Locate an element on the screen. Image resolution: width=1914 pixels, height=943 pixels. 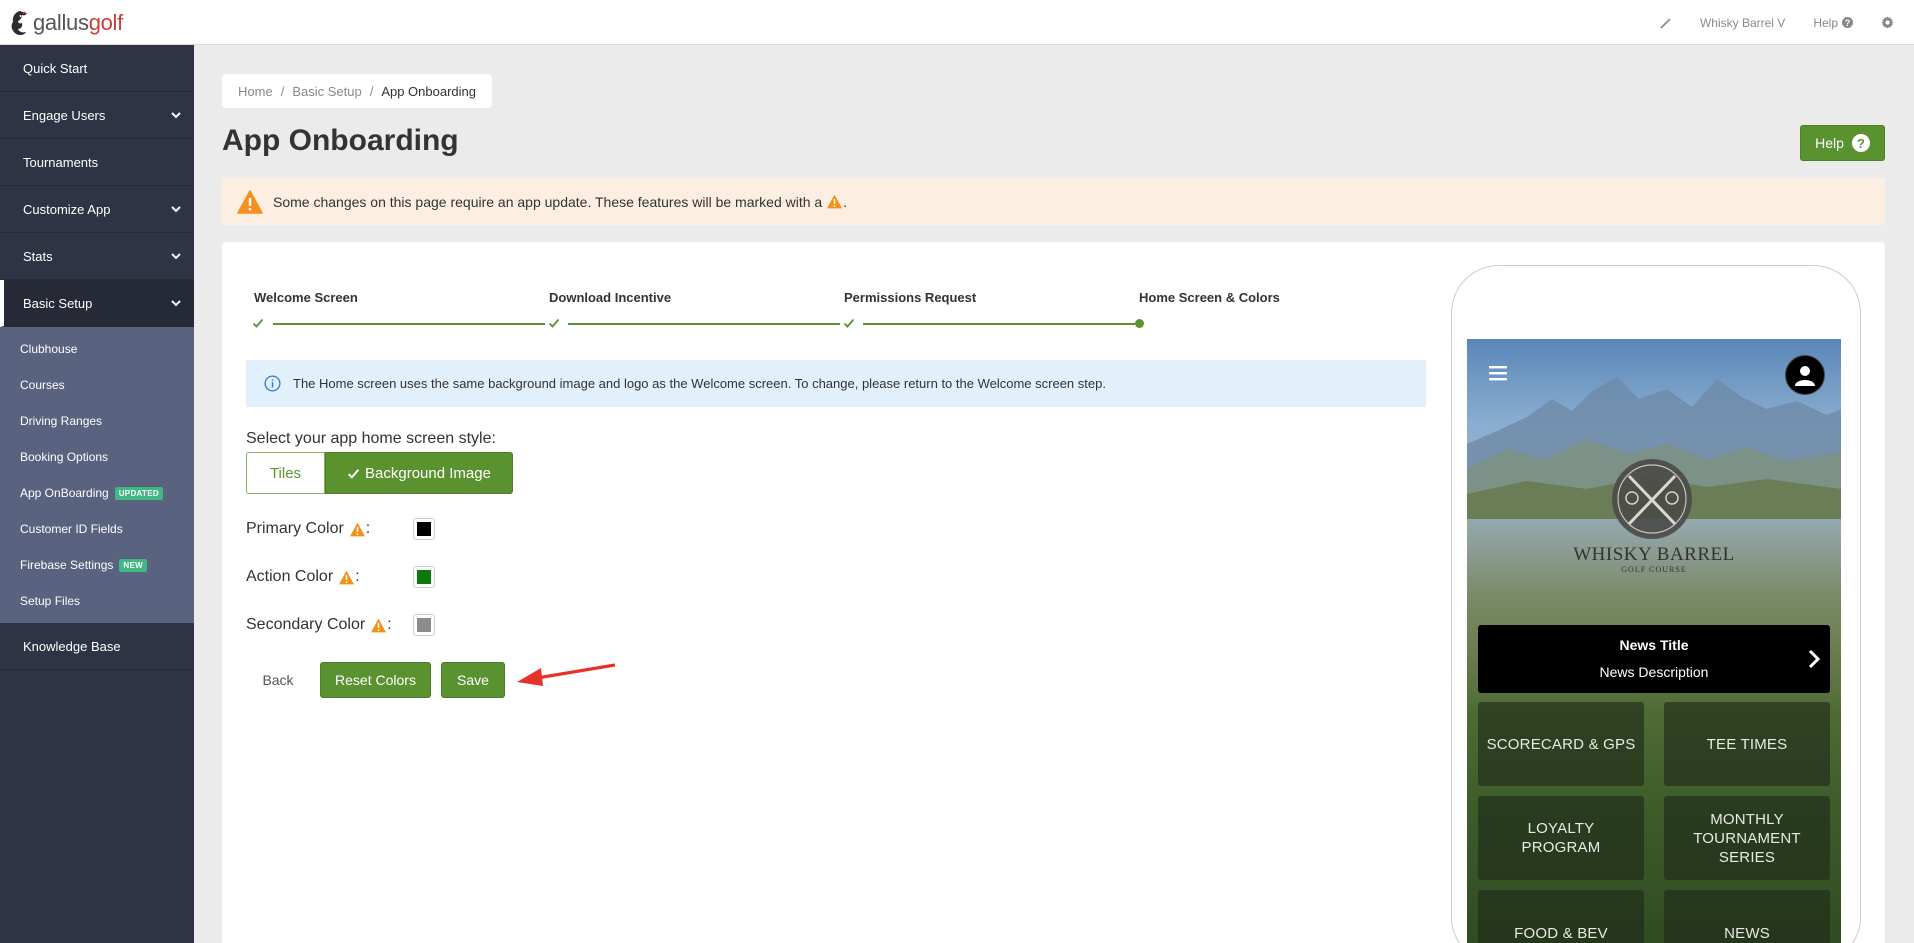
subnav-item-firebase-settings: Firebase Settings NEW is located at coordinates (97, 565).